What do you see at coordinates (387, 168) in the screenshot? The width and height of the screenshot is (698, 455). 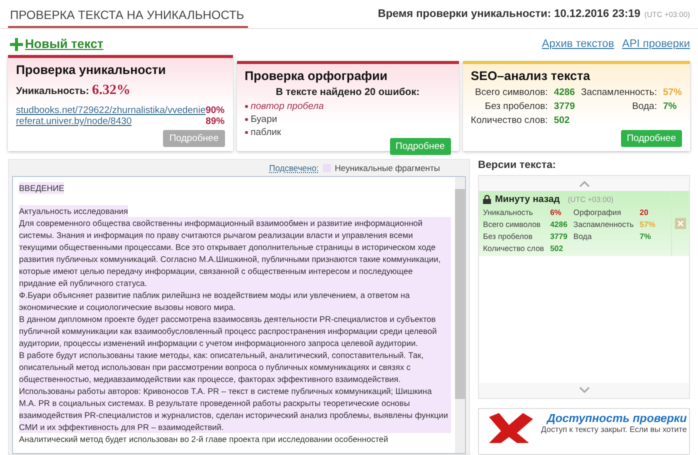 I see `legend-label: Неуникальные фрагменты` at bounding box center [387, 168].